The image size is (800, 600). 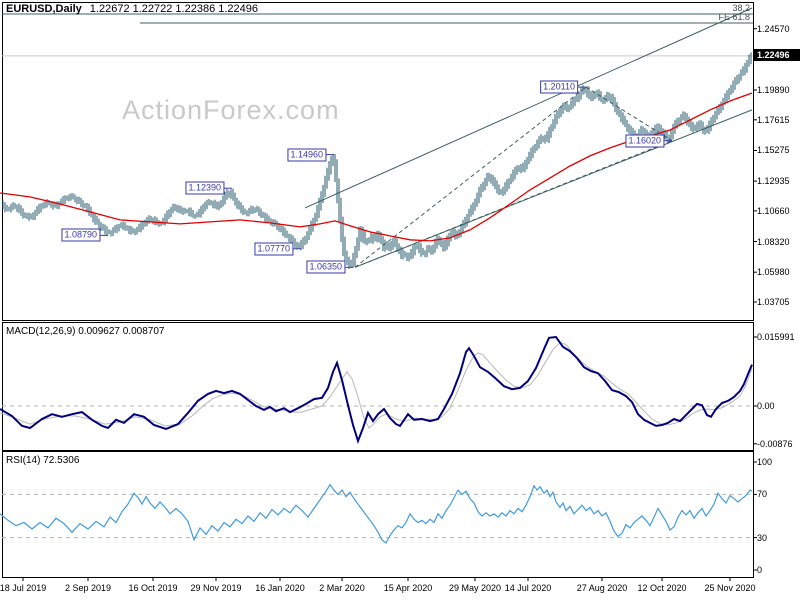 What do you see at coordinates (773, 181) in the screenshot?
I see `price-axis-label: 1.12935` at bounding box center [773, 181].